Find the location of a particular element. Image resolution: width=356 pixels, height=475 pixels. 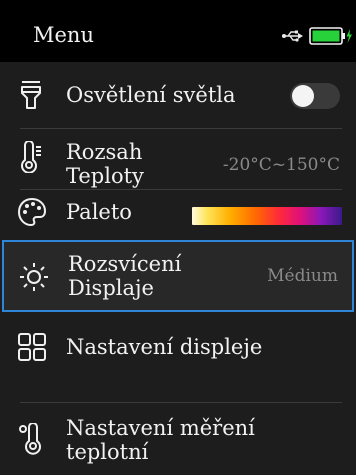

menu-item-lighting: Osvětlení světla is located at coordinates (178, 95).